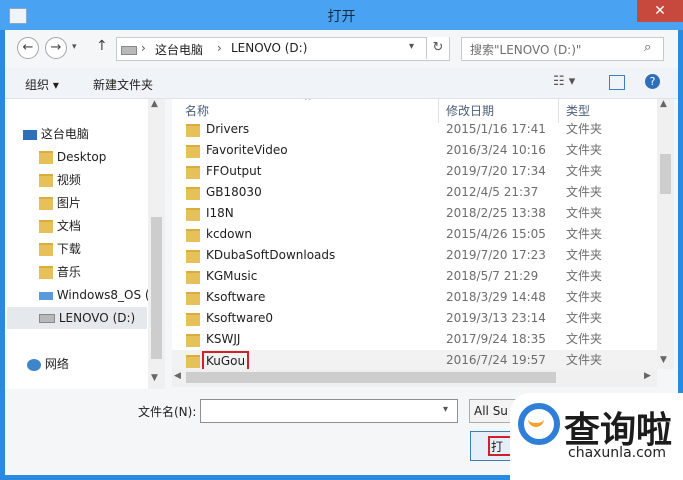 The width and height of the screenshot is (683, 480). Describe the element at coordinates (177, 376) in the screenshot. I see `scroll-left-icon: ◀` at that location.